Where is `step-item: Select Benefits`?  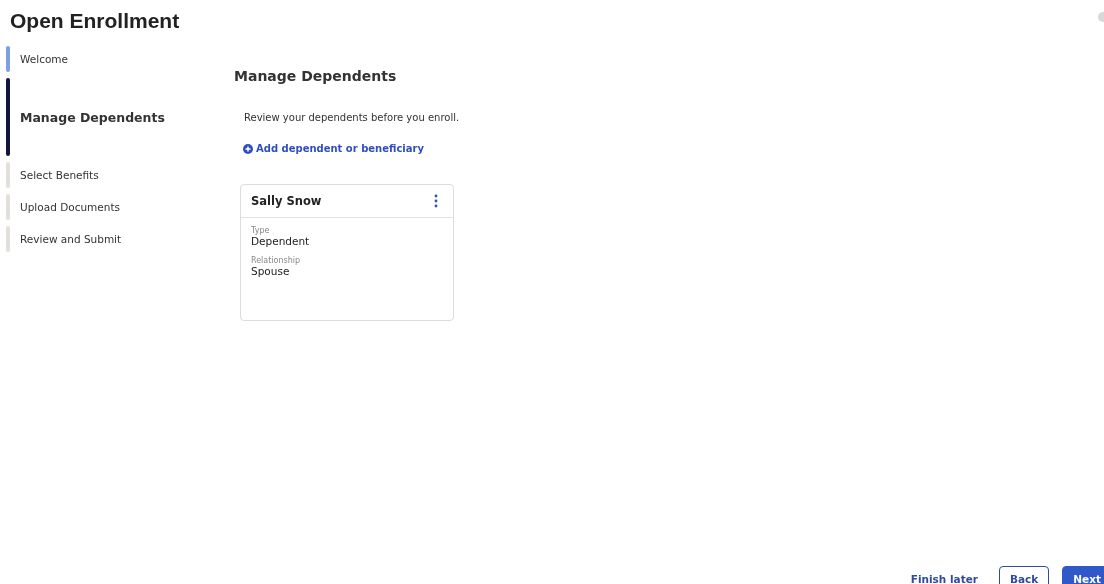 step-item: Select Benefits is located at coordinates (59, 175).